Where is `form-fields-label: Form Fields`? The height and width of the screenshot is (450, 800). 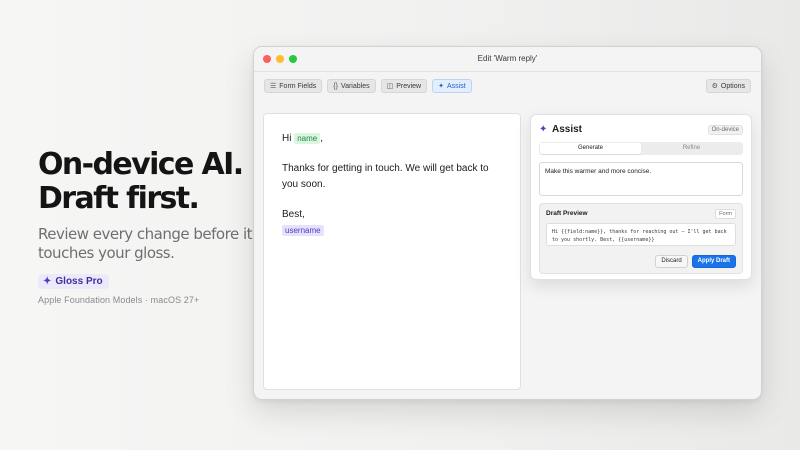
form-fields-label: Form Fields is located at coordinates (298, 86).